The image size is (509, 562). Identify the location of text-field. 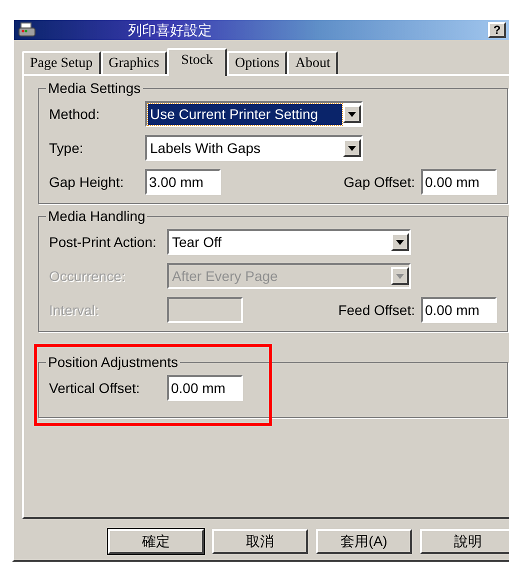
(205, 310).